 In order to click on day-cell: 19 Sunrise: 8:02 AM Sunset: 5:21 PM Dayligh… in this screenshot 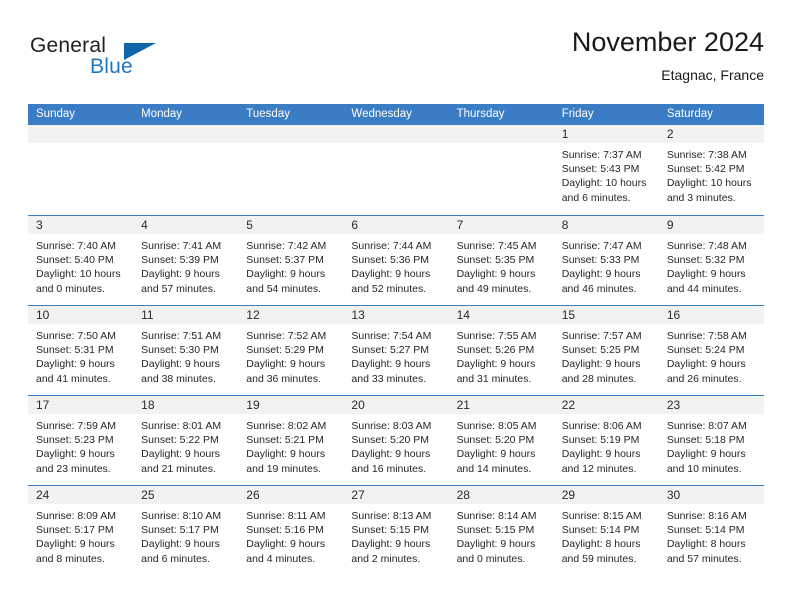, I will do `click(291, 440)`.